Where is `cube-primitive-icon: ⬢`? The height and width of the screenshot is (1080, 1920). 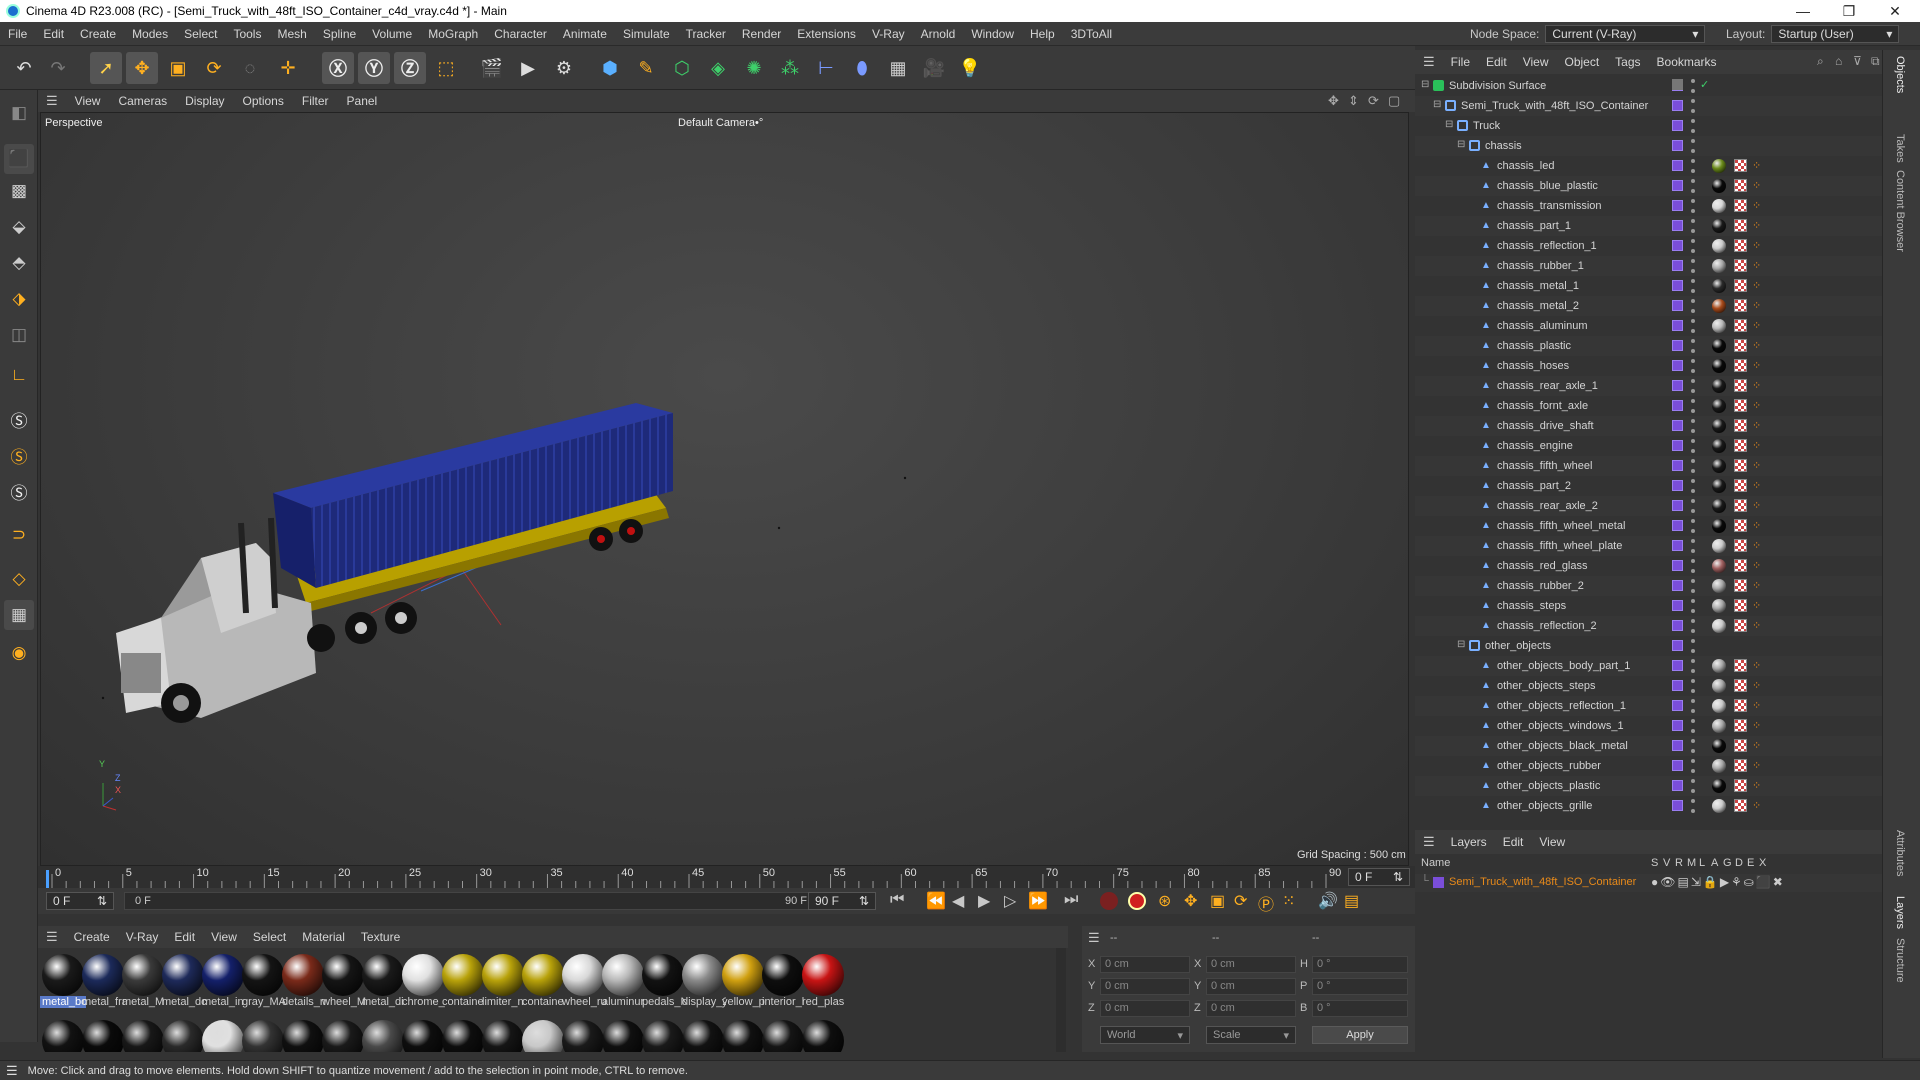 cube-primitive-icon: ⬢ is located at coordinates (610, 68).